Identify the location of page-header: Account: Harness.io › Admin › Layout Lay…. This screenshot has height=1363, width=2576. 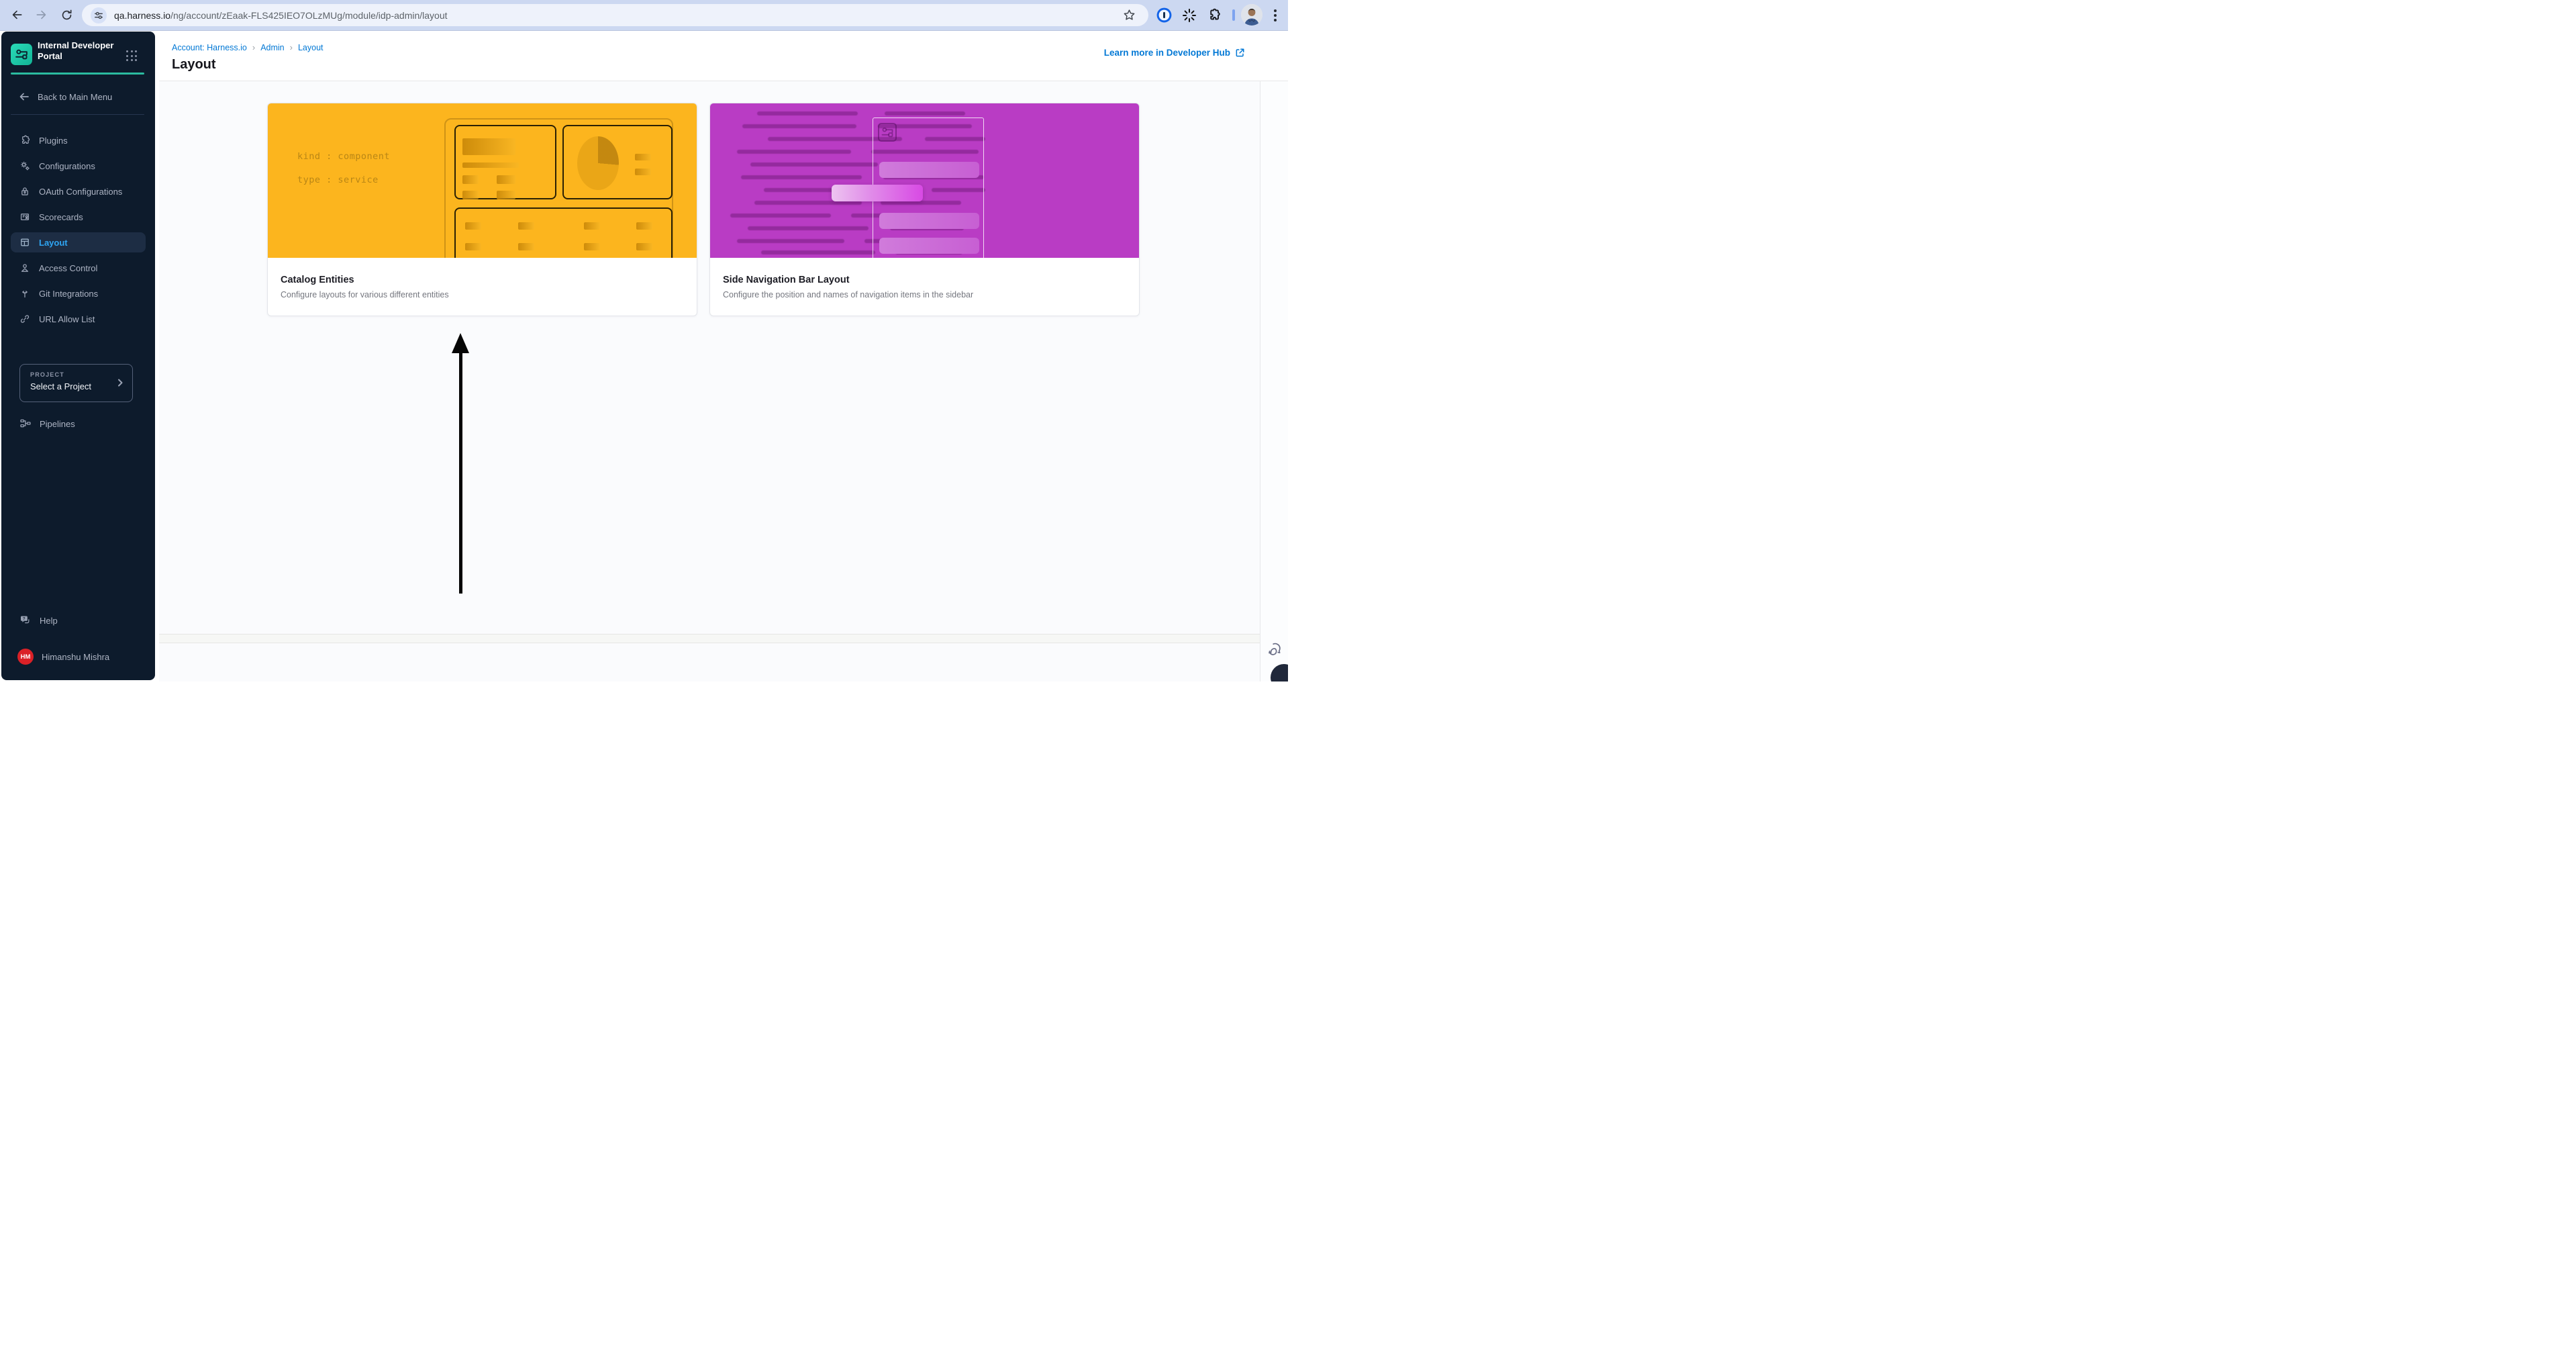
(723, 55).